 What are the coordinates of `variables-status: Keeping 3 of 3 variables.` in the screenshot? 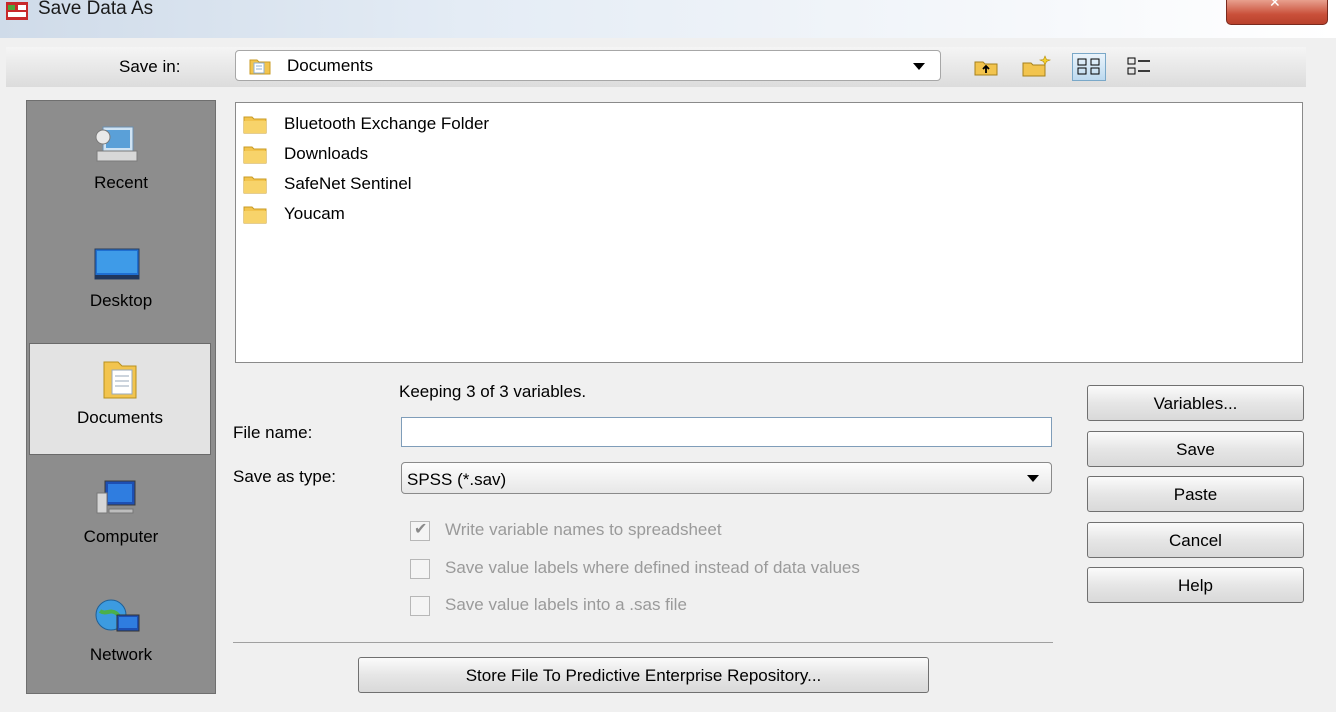 It's located at (493, 391).